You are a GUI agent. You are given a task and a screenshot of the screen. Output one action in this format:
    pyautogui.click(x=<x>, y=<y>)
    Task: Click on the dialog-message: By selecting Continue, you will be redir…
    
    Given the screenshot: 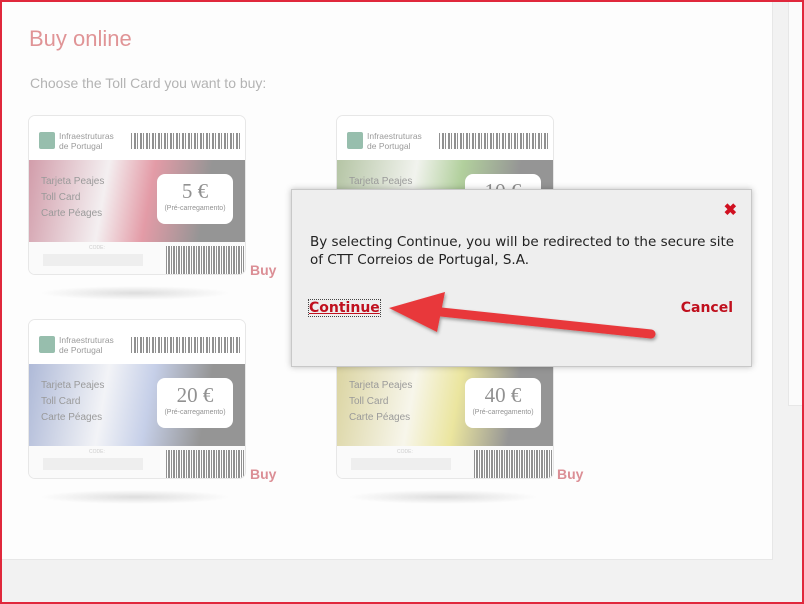 What is the action you would take?
    pyautogui.click(x=522, y=251)
    